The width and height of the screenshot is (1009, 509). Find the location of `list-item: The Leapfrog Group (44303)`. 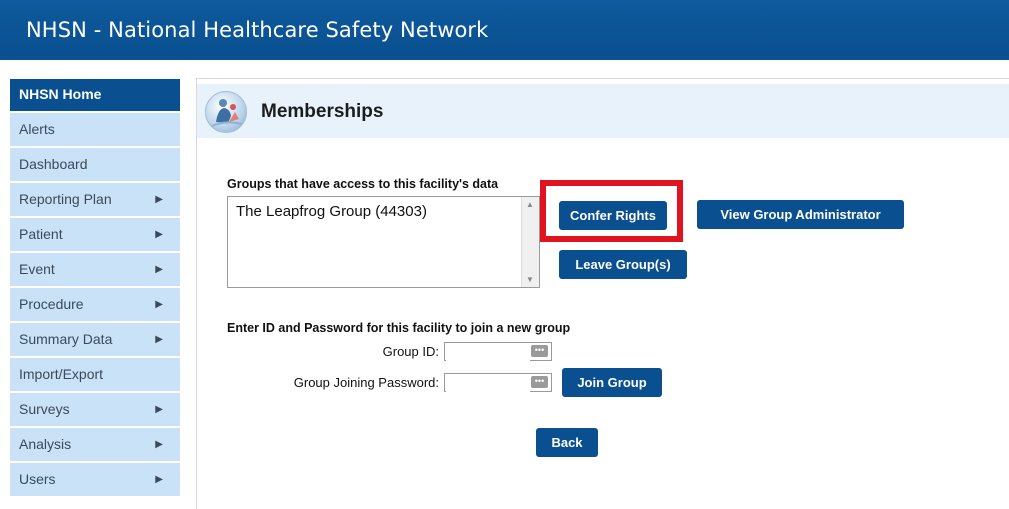

list-item: The Leapfrog Group (44303) is located at coordinates (331, 211).